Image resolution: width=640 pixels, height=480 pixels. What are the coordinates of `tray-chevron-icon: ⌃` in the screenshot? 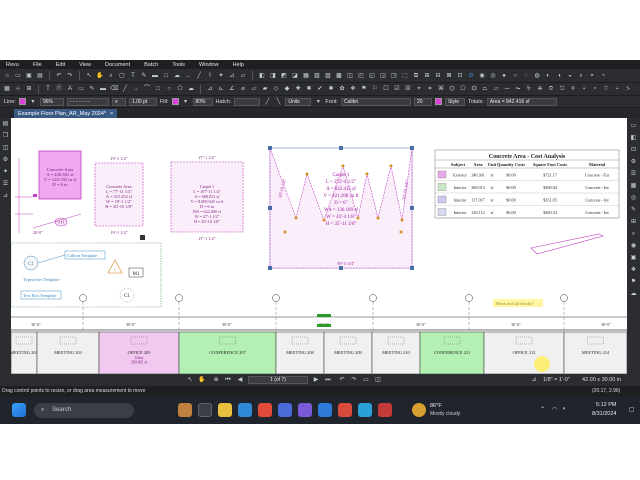 It's located at (542, 409).